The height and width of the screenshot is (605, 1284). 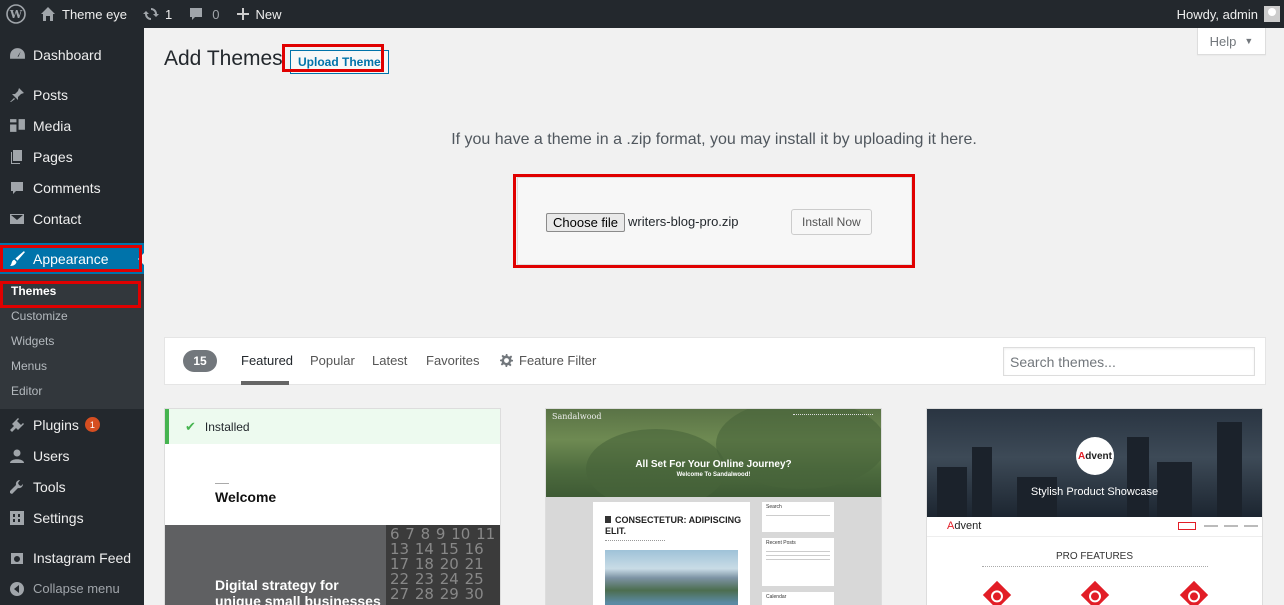 I want to click on screenshot-hero-subtitle: Welcome To Sandalwood!, so click(x=713, y=475).